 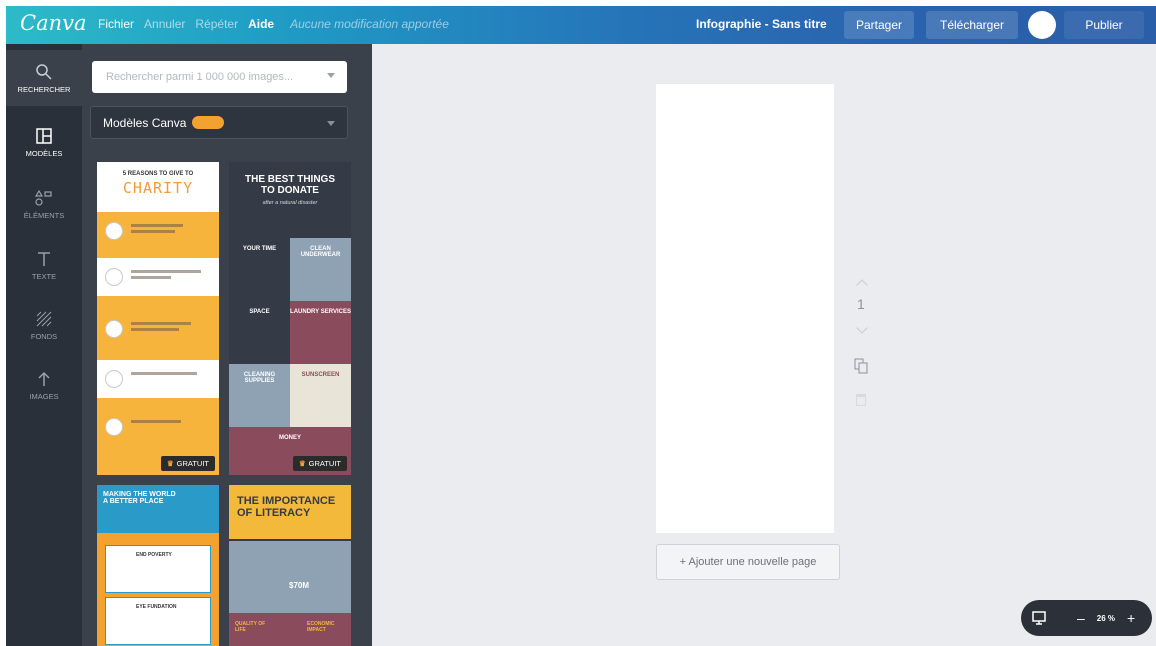 I want to click on document-title: Infographie - Sans titre, so click(x=761, y=24).